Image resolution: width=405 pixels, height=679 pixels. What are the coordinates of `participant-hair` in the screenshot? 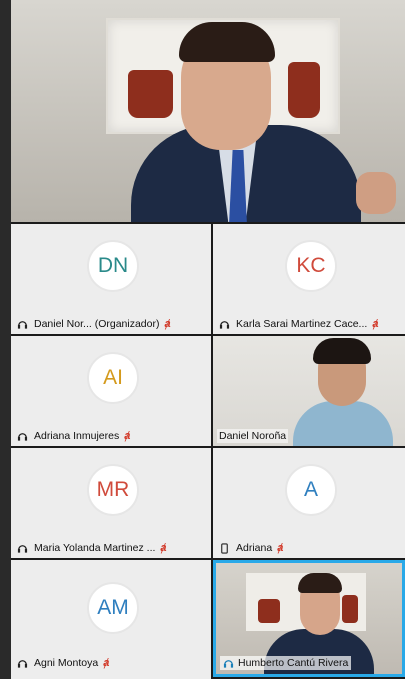 It's located at (342, 351).